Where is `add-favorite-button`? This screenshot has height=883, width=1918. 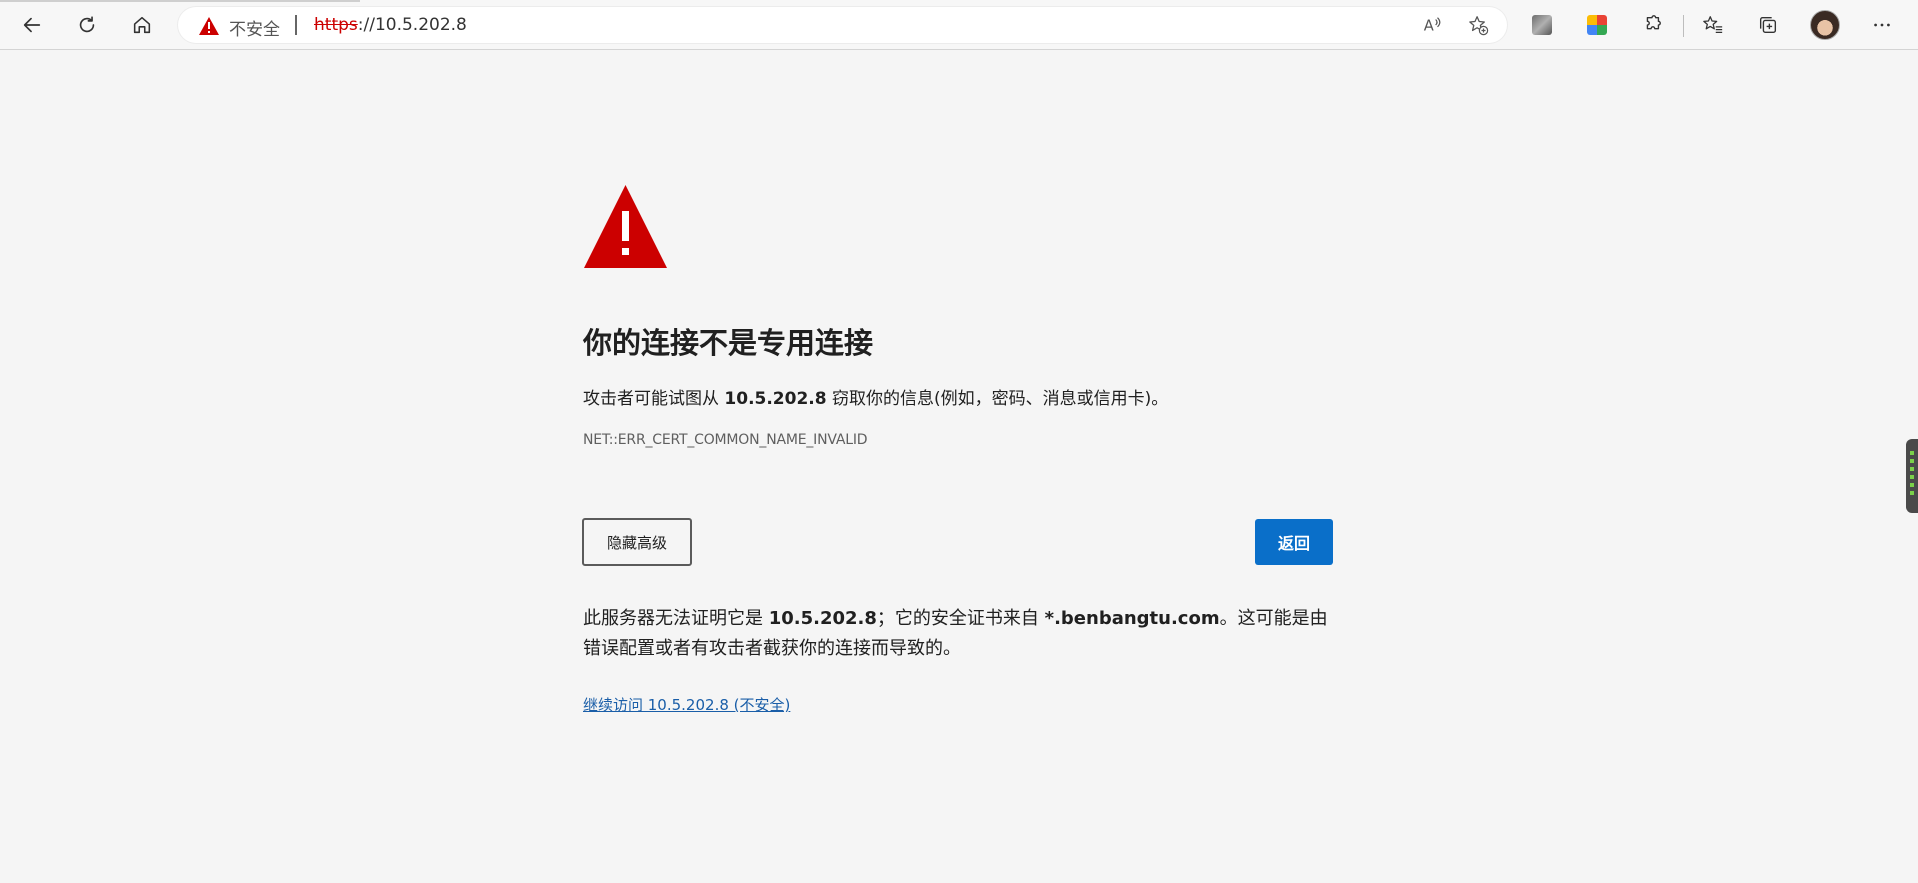 add-favorite-button is located at coordinates (1478, 25).